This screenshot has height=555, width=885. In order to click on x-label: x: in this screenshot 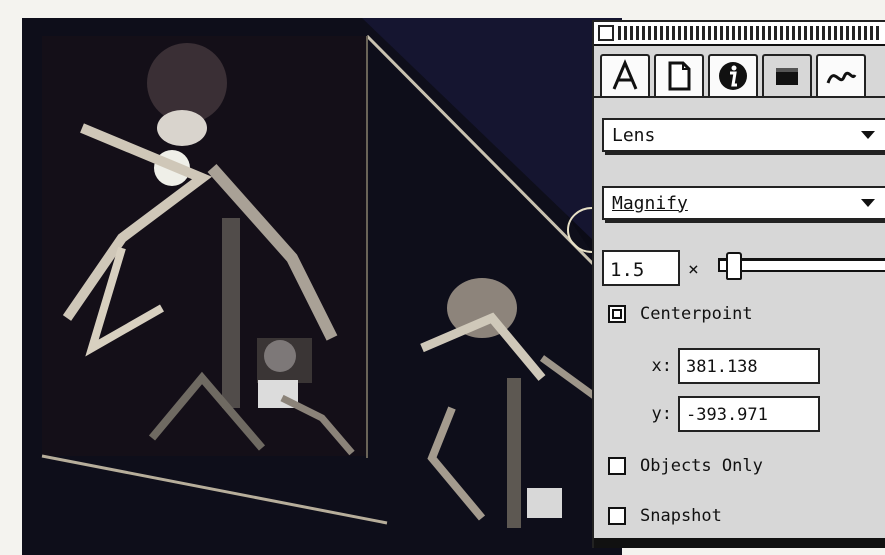, I will do `click(661, 366)`.